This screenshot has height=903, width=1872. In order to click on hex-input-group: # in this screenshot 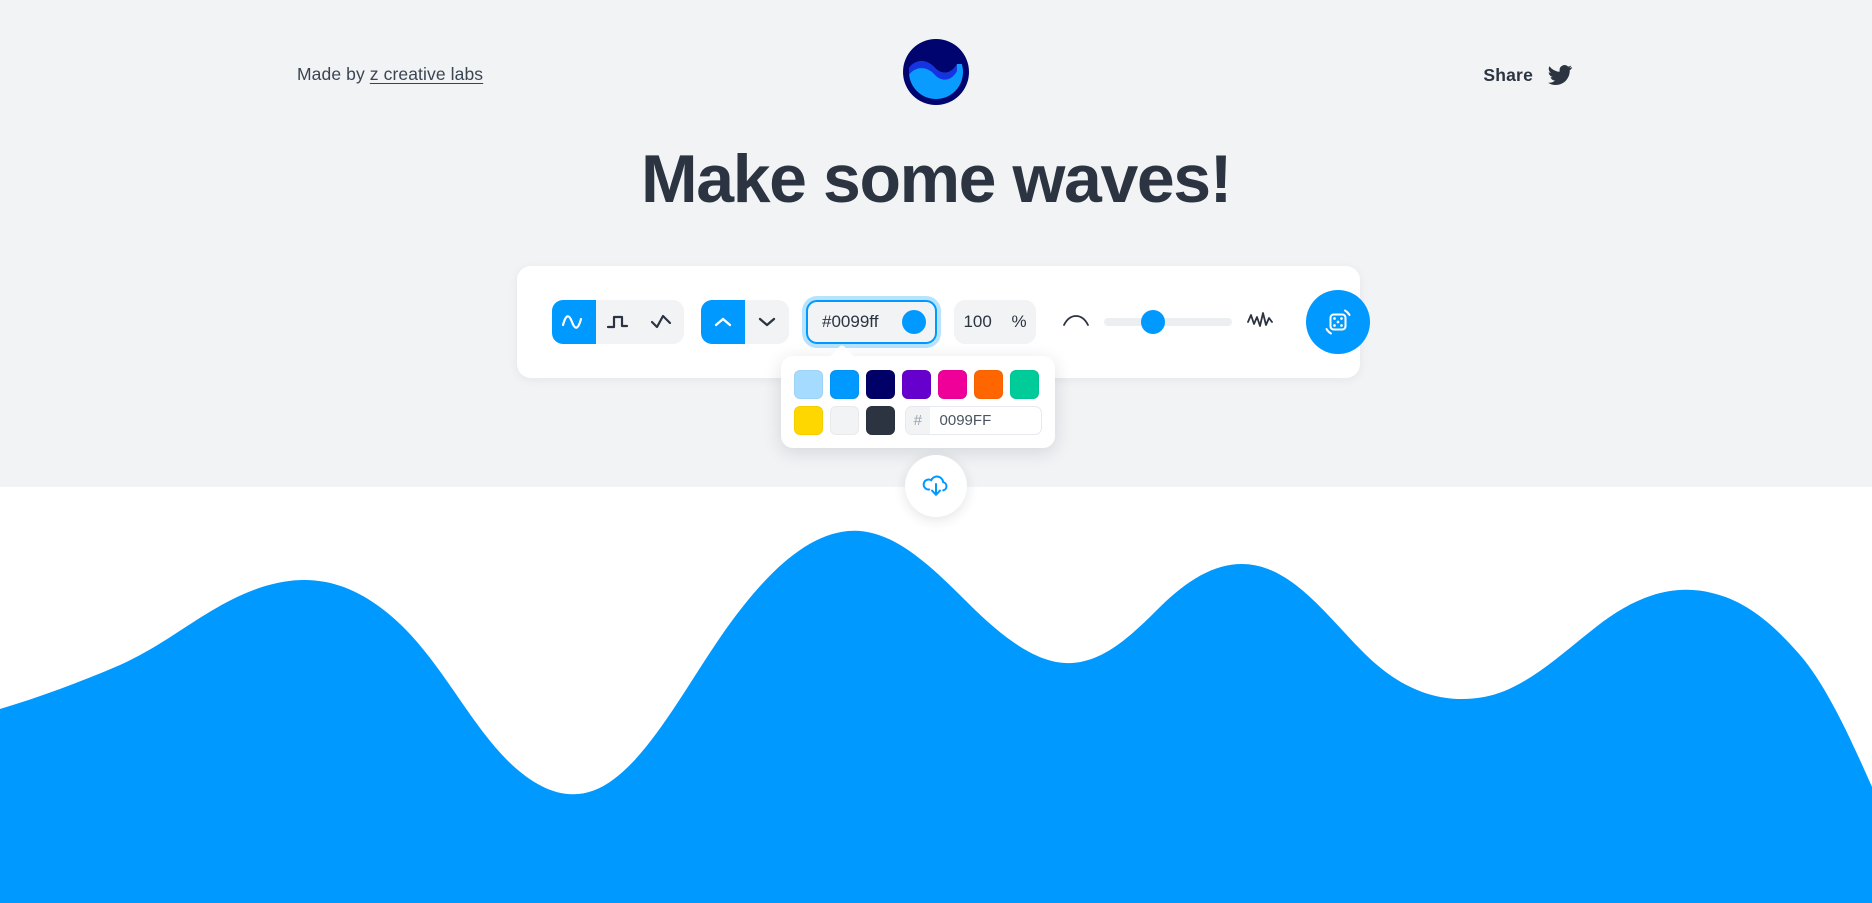, I will do `click(973, 420)`.